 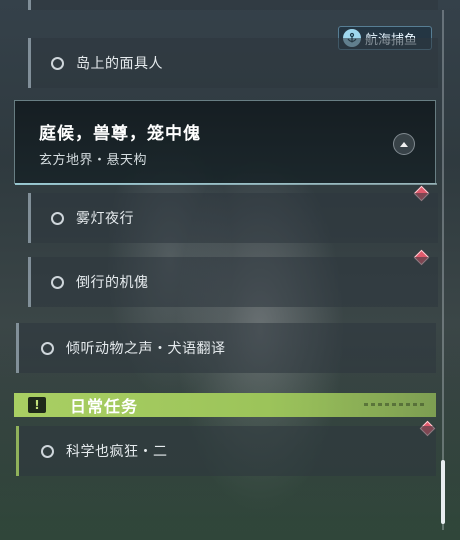 I want to click on scrollbar-thumb, so click(x=443, y=492).